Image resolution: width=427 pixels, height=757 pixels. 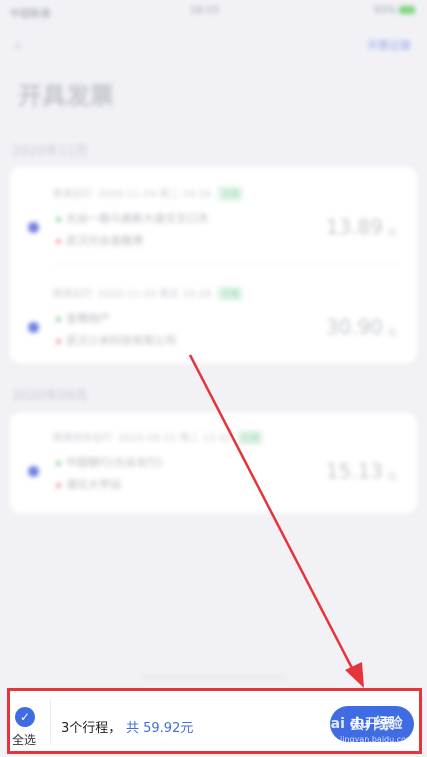 I want to click on arrow-head, so click(x=354, y=675).